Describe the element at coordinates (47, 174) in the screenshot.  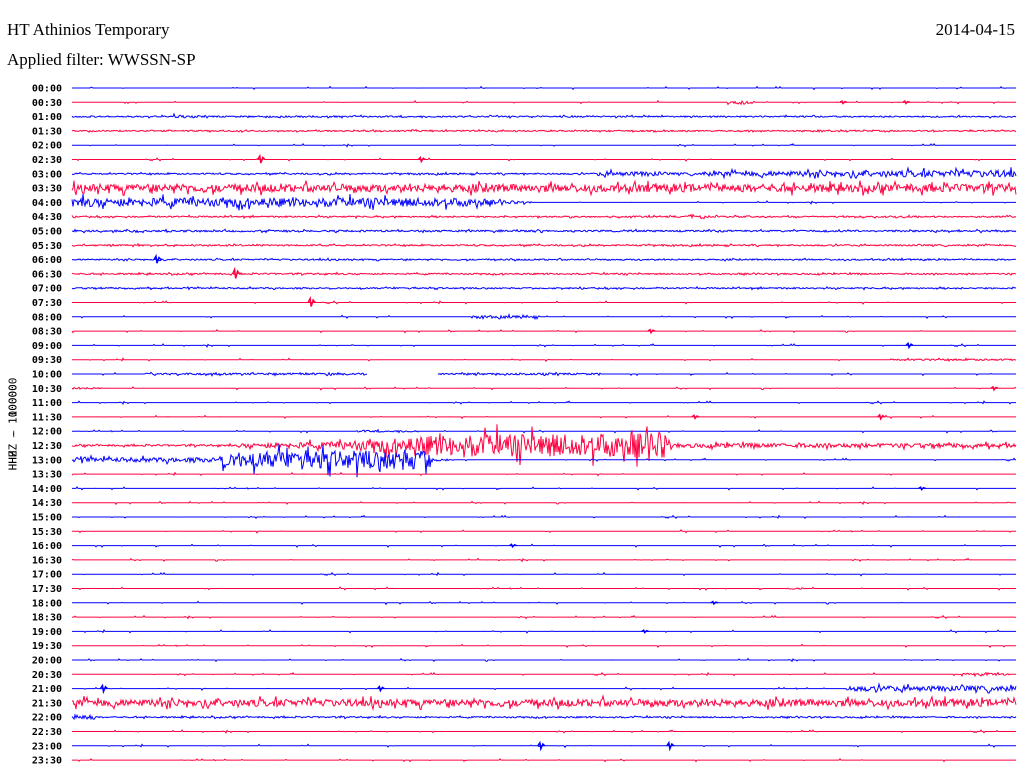
I see `time-label: 03:00` at that location.